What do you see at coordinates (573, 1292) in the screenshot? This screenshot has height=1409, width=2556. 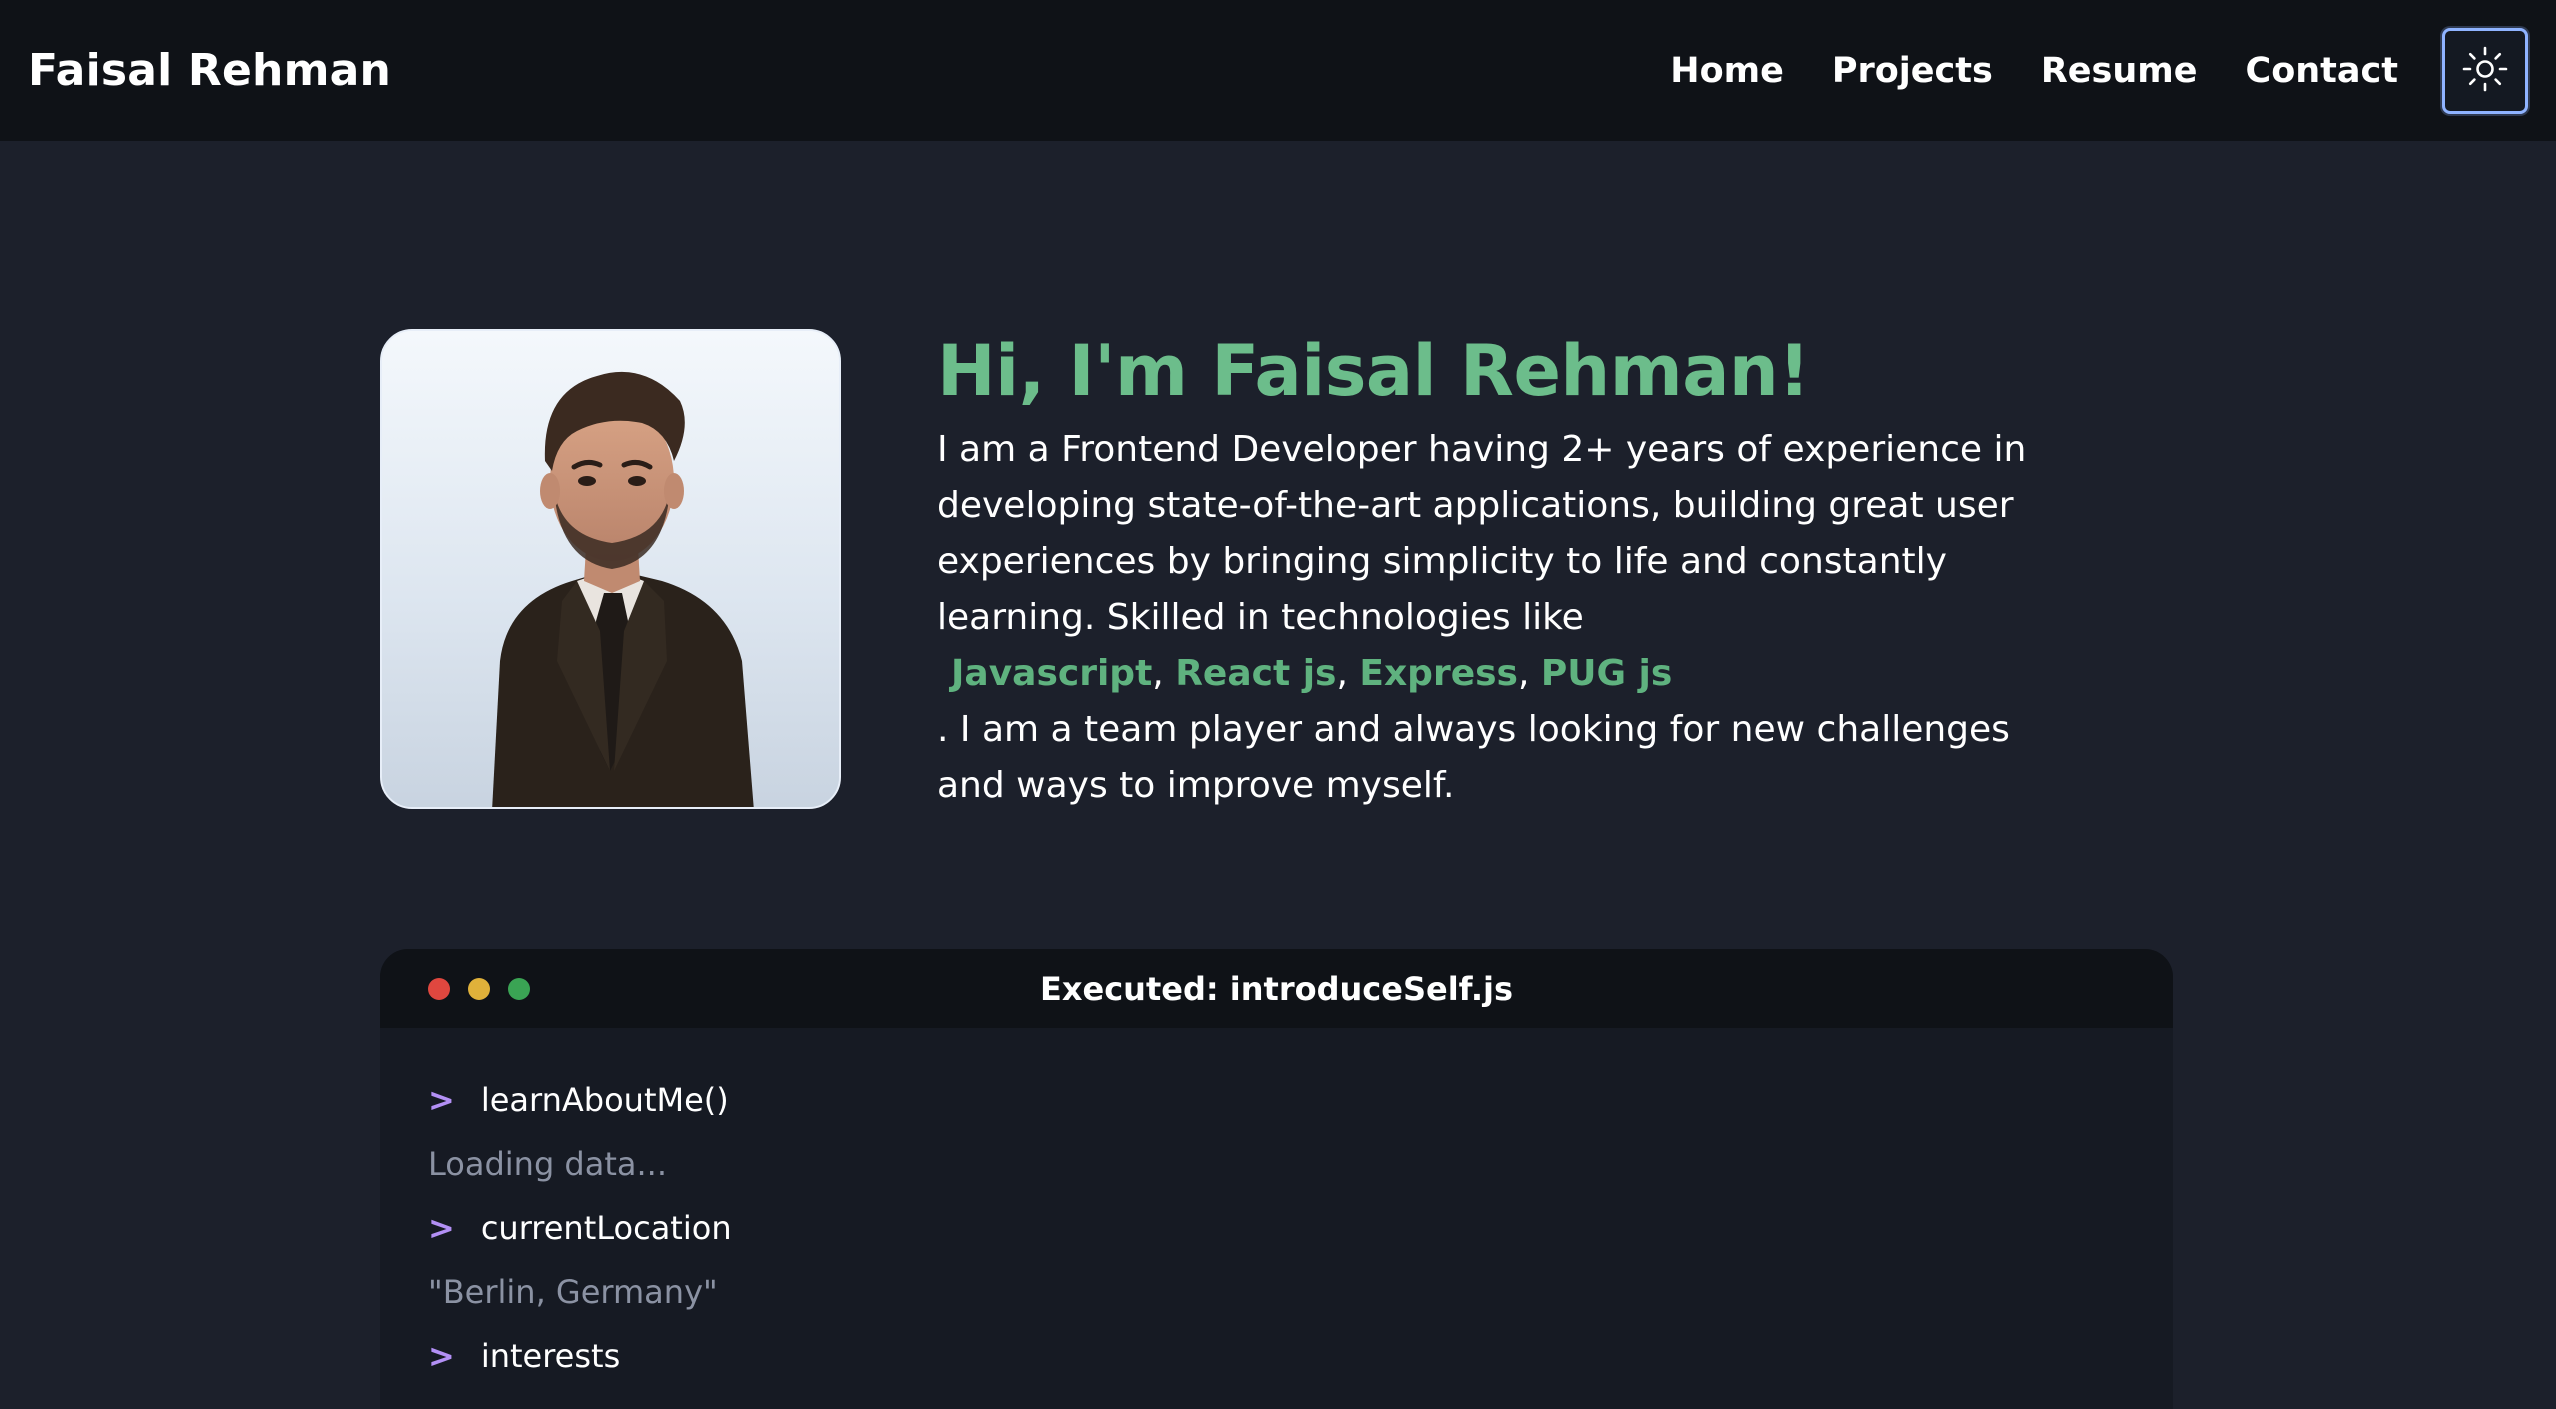 I see `terminal-output: "Berlin, Germany"` at bounding box center [573, 1292].